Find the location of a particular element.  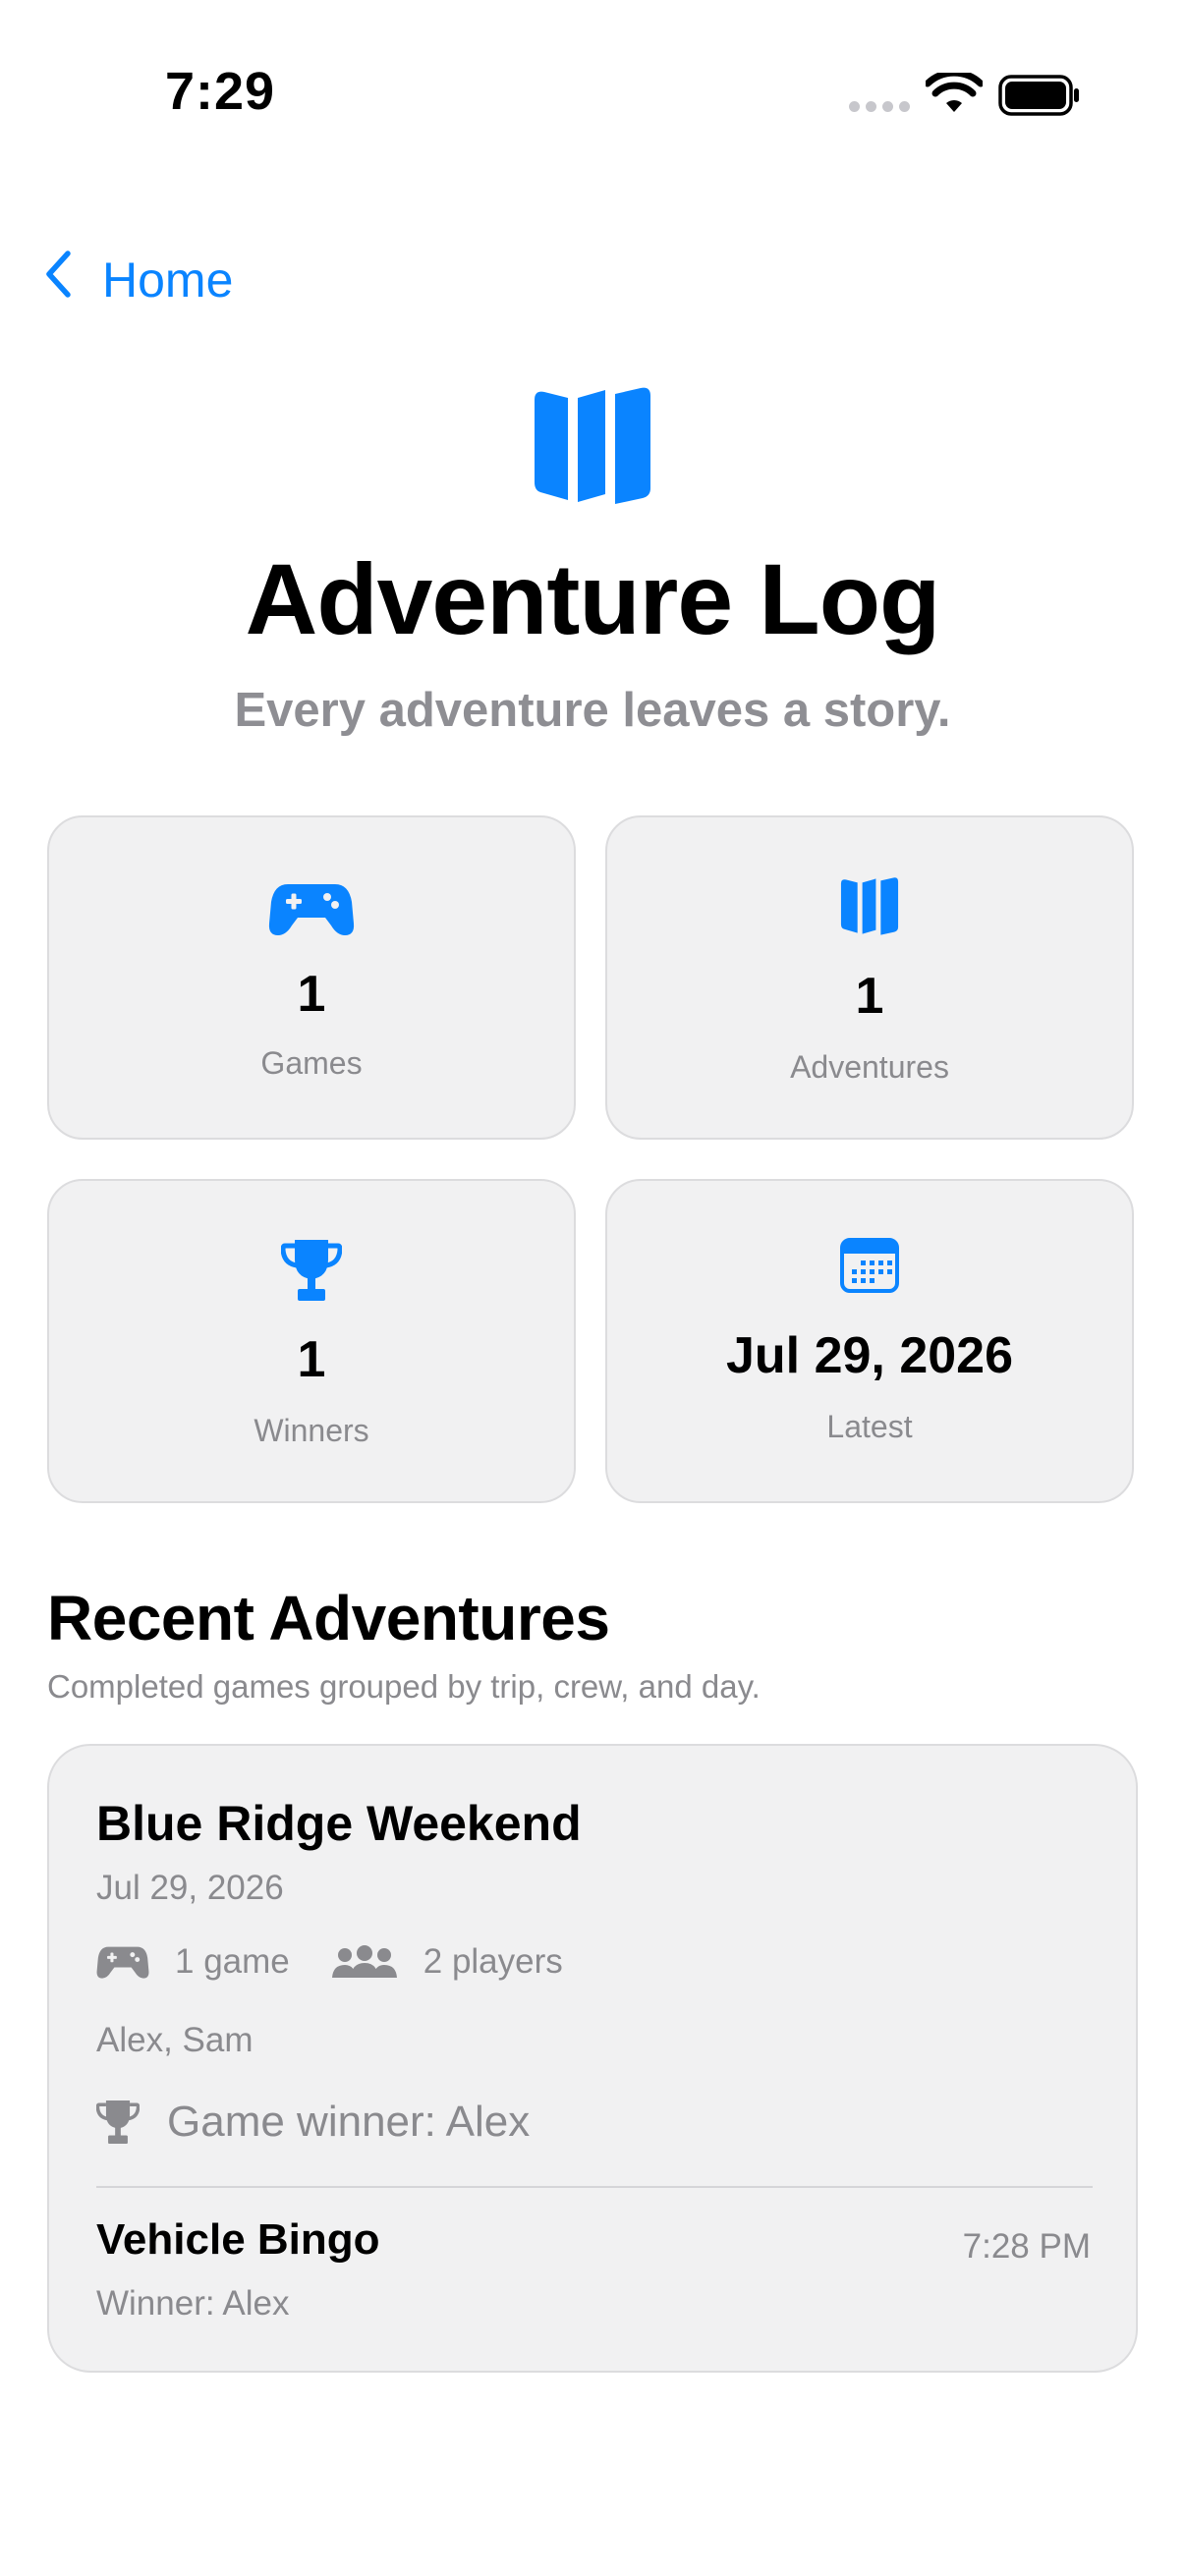

wifi-icon is located at coordinates (955, 95).